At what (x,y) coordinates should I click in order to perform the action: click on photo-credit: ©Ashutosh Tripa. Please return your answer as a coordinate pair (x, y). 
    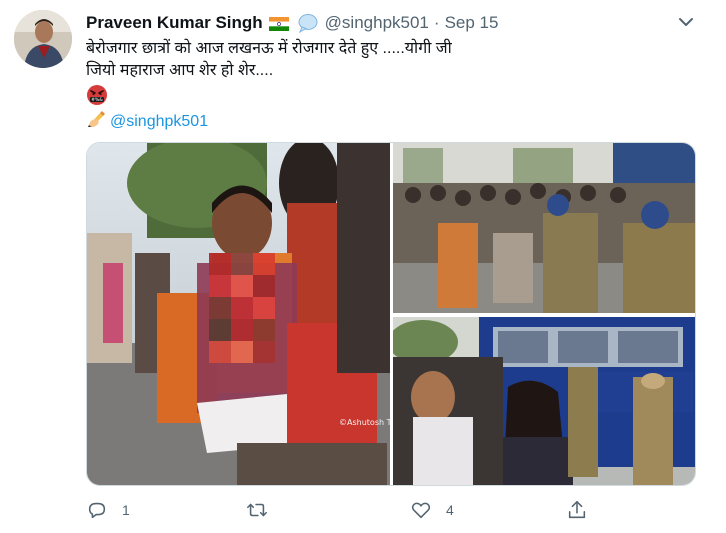
    Looking at the image, I should click on (364, 422).